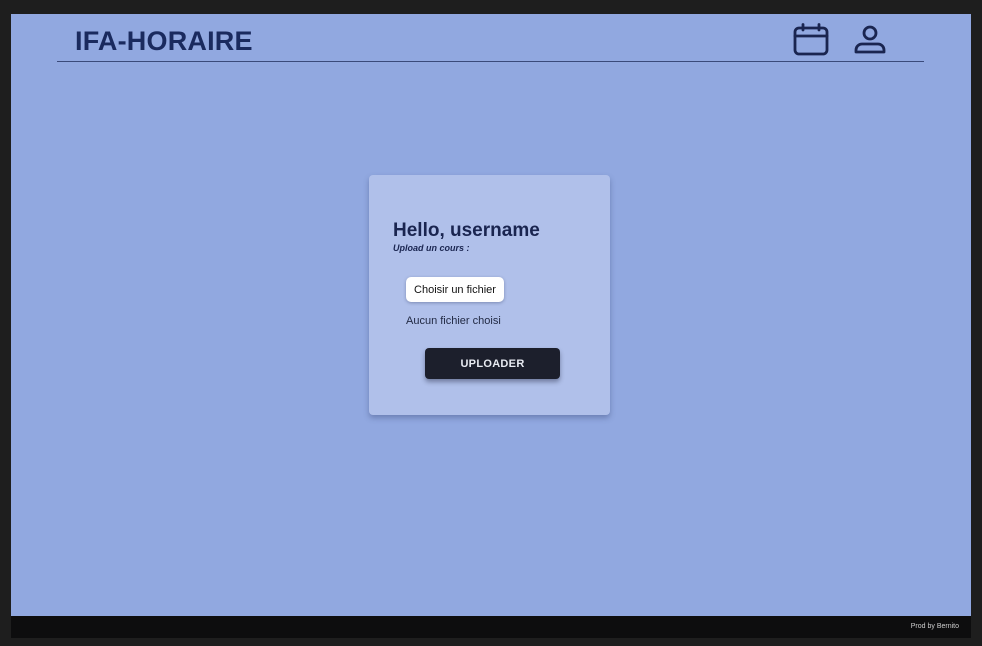 The width and height of the screenshot is (982, 646). I want to click on calendar-button, so click(811, 42).